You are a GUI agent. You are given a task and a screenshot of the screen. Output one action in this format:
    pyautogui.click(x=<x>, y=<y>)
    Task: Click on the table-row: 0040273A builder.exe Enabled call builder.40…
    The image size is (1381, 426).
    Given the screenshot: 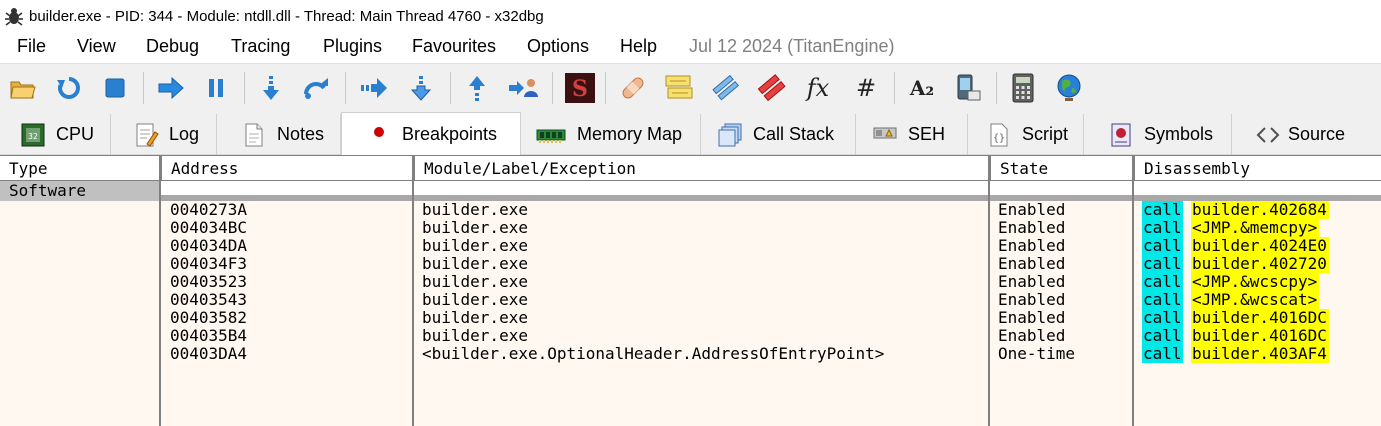 What is the action you would take?
    pyautogui.click(x=690, y=210)
    